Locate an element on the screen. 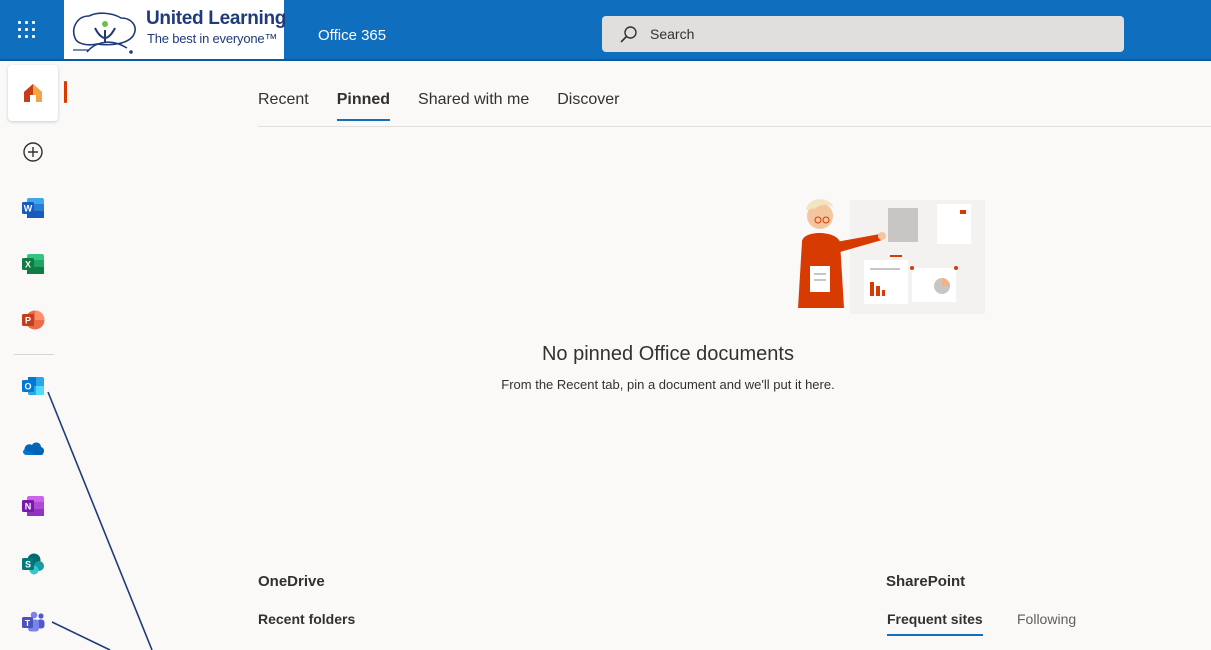 This screenshot has width=1211, height=650. svg-text: W is located at coordinates (28, 209).